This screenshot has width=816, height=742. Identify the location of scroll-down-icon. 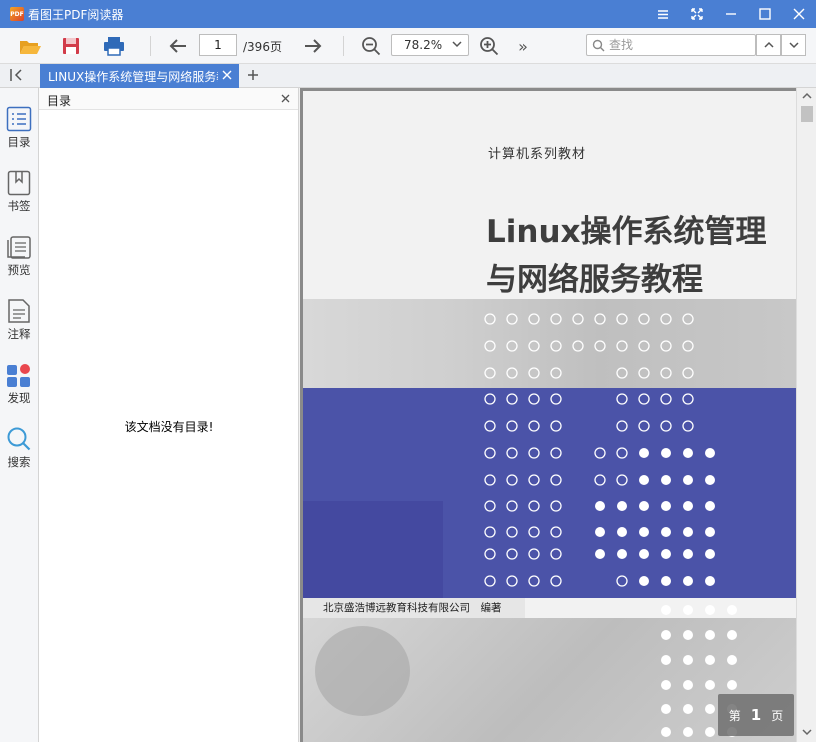
(807, 732).